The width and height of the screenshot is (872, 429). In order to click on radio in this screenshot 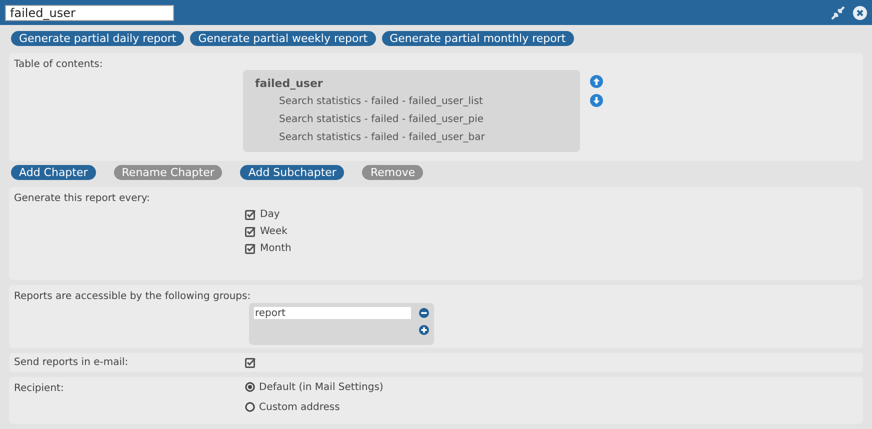, I will do `click(250, 407)`.